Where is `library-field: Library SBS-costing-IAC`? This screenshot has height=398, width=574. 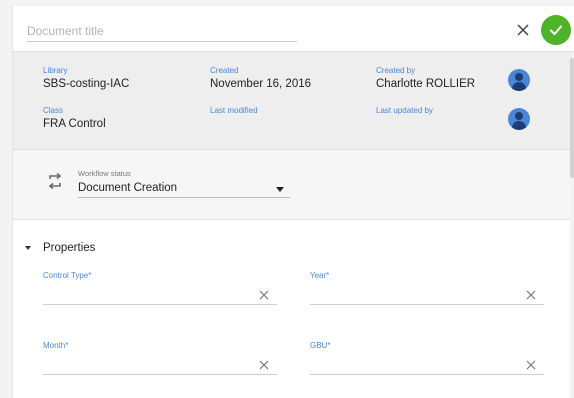 library-field: Library SBS-costing-IAC is located at coordinates (86, 79).